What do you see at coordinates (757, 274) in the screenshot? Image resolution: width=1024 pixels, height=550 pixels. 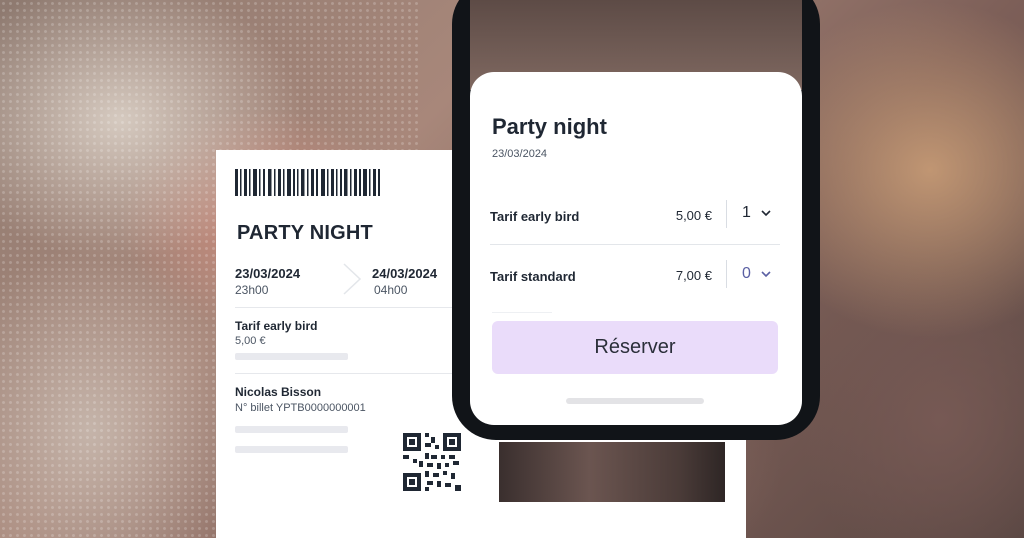 I see `quantity-select: 0` at bounding box center [757, 274].